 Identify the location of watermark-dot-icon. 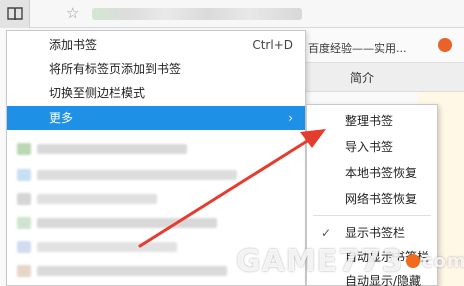
(412, 261).